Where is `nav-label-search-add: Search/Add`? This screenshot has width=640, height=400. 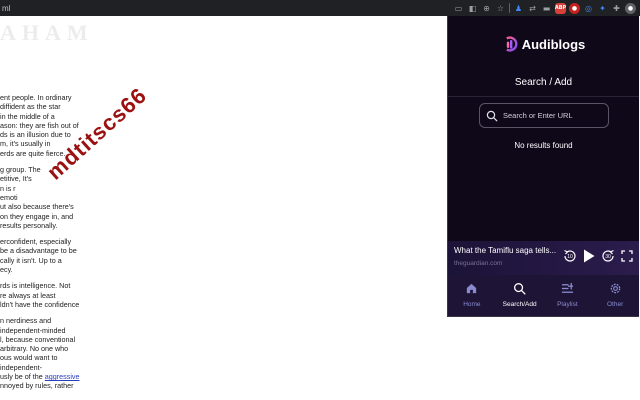 nav-label-search-add: Search/Add is located at coordinates (519, 304).